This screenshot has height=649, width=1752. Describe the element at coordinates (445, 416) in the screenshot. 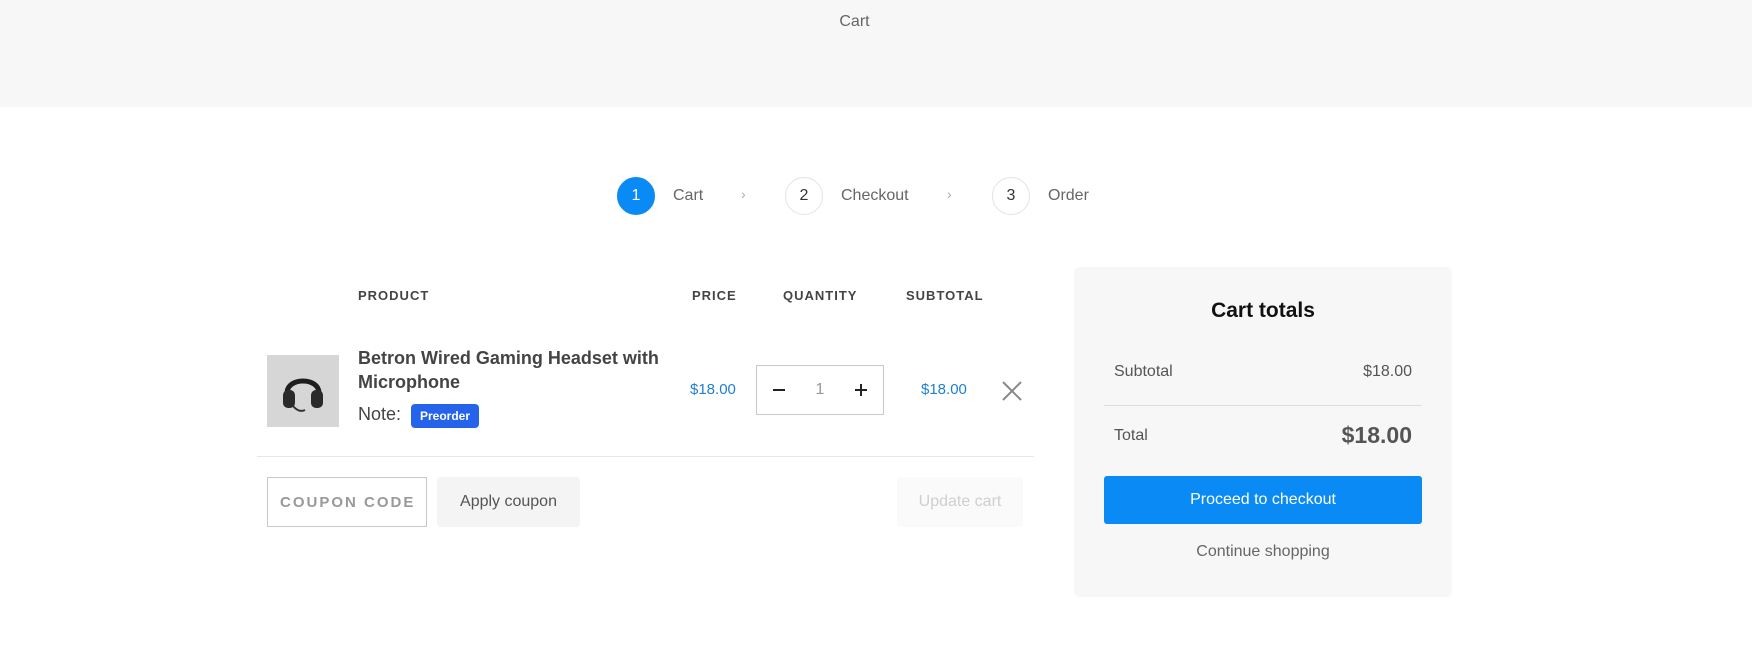

I see `preorder-badge: Preorder` at that location.